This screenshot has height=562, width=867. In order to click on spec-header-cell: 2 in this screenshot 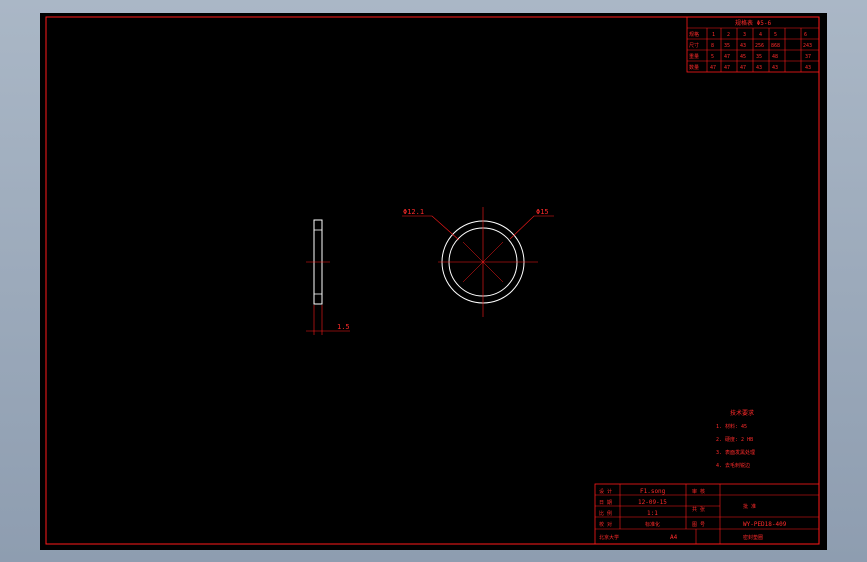, I will do `click(728, 35)`.